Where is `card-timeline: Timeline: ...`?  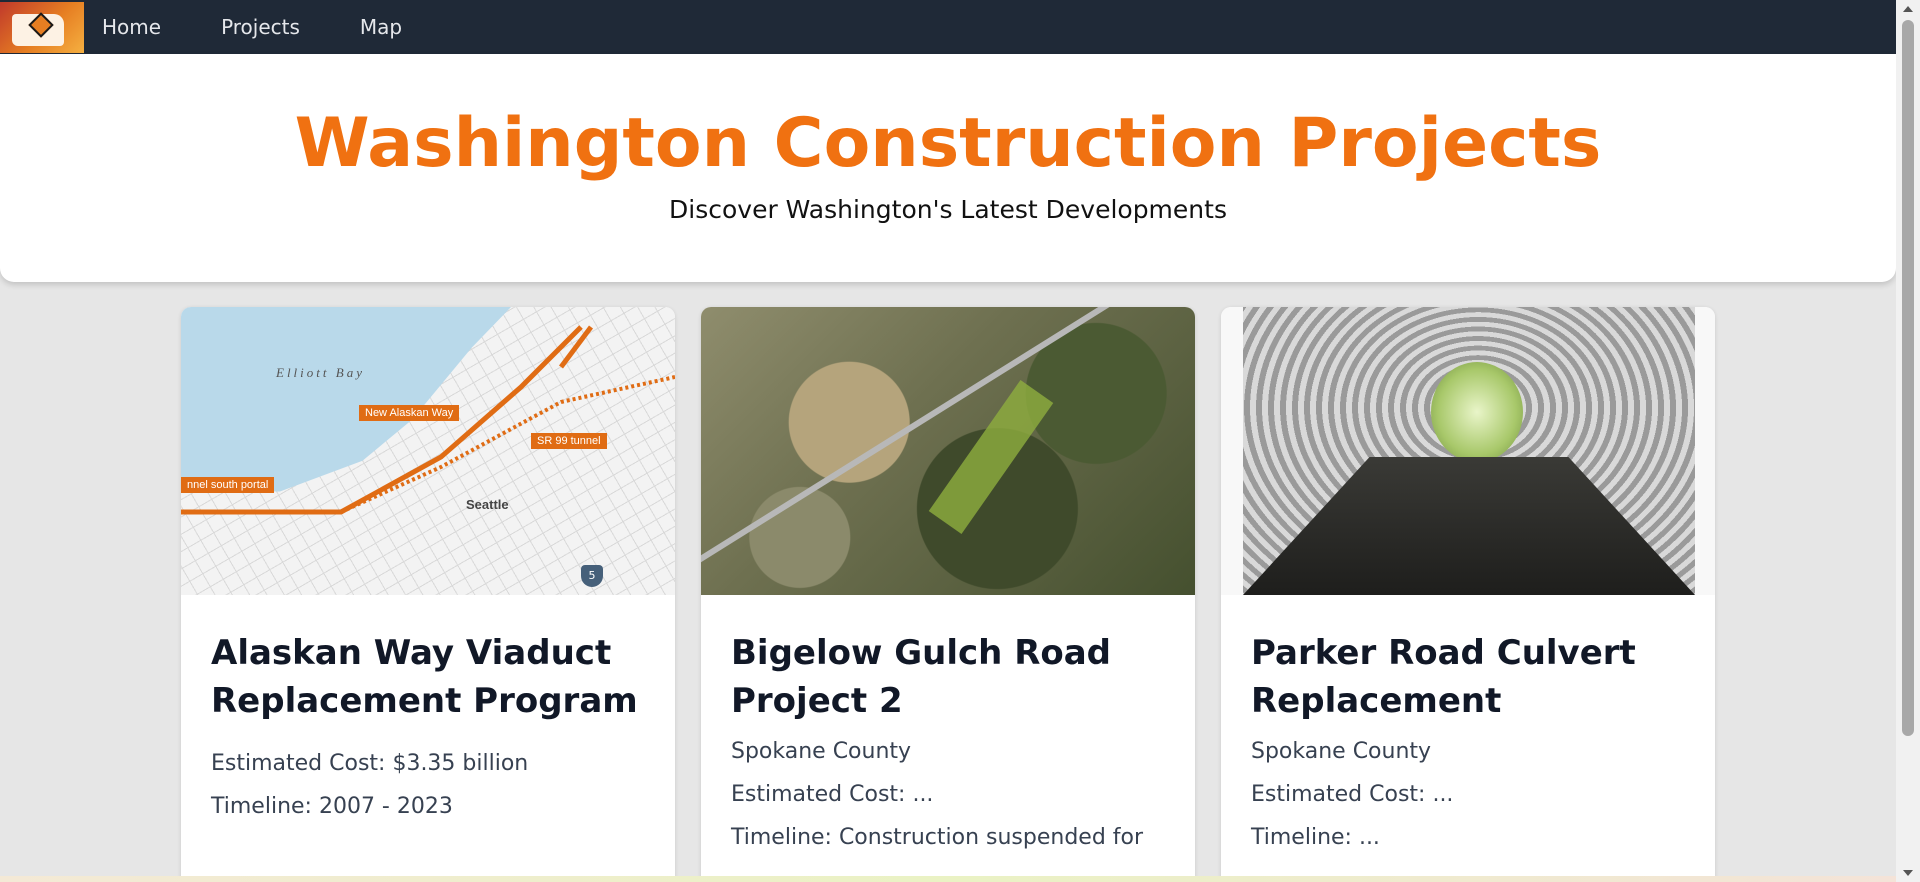 card-timeline: Timeline: ... is located at coordinates (1315, 837).